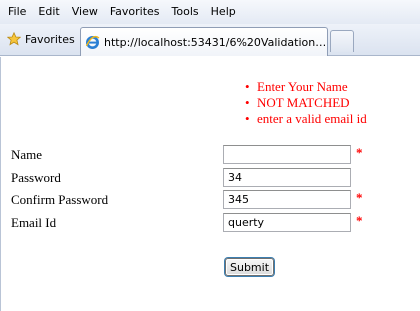  What do you see at coordinates (135, 12) in the screenshot?
I see `menu-favorites: Favorites` at bounding box center [135, 12].